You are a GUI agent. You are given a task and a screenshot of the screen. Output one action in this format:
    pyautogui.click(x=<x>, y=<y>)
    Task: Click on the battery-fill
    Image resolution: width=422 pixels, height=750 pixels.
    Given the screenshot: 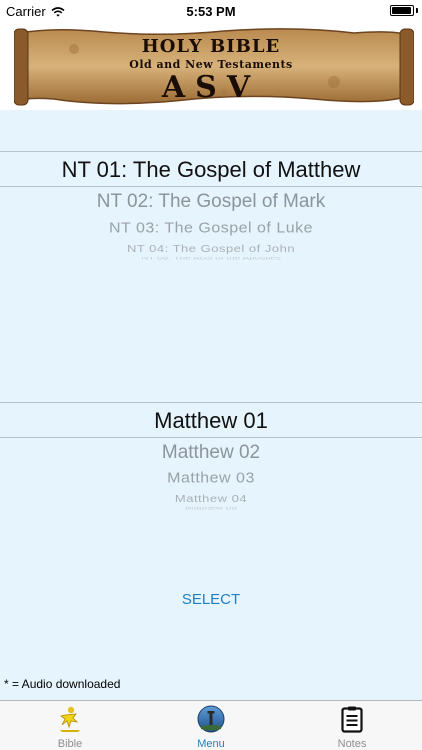 What is the action you would take?
    pyautogui.click(x=401, y=10)
    